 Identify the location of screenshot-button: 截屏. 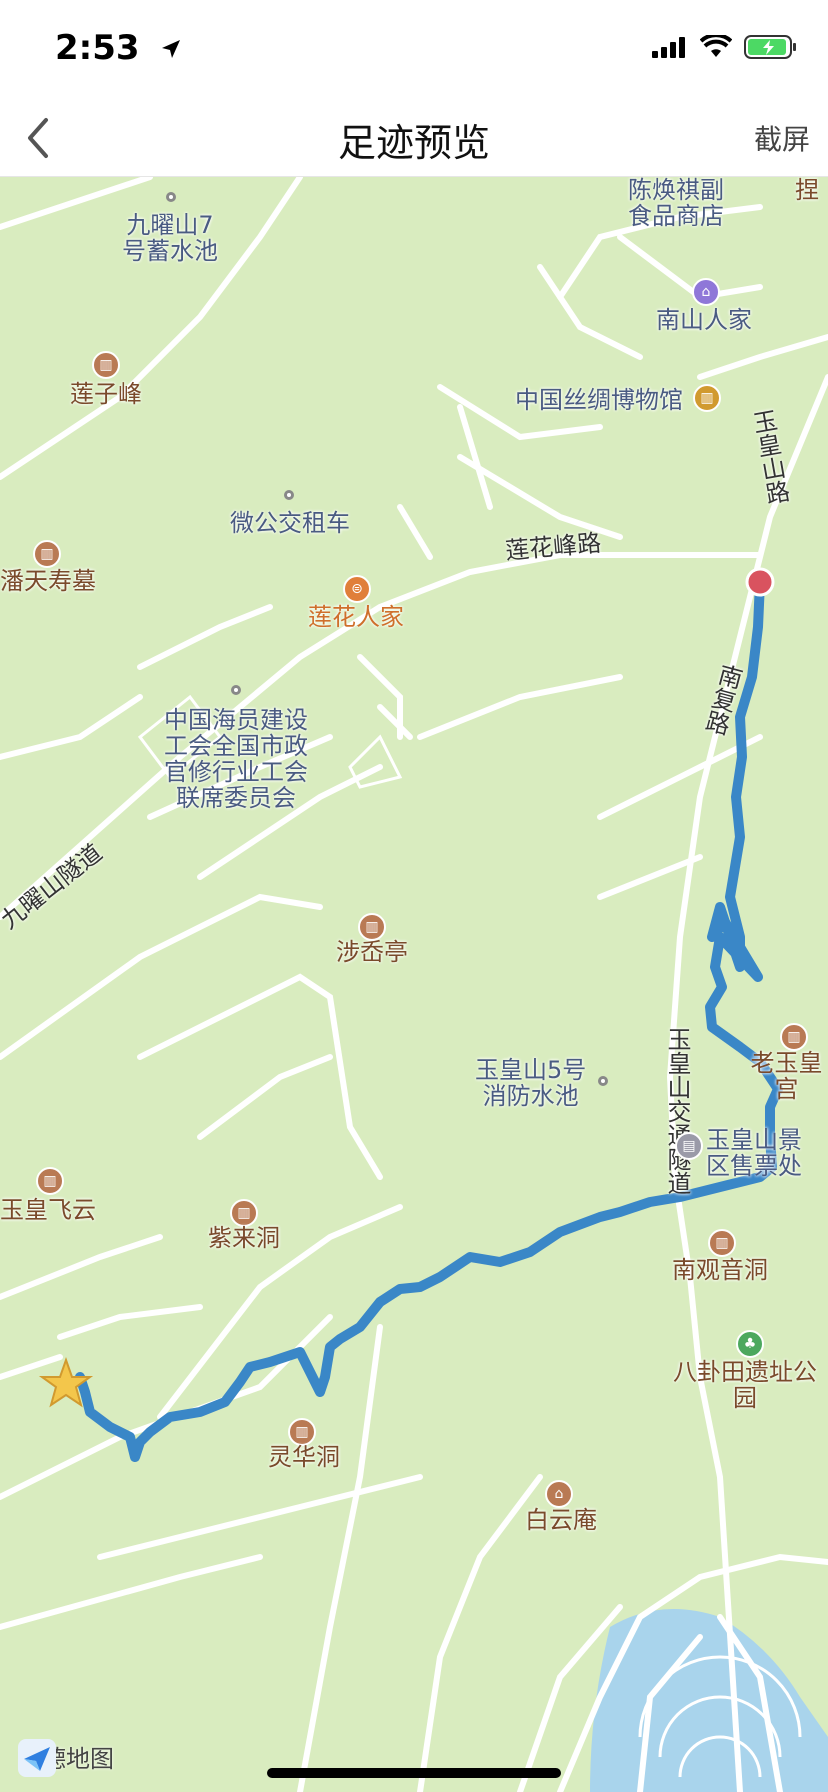
(782, 138).